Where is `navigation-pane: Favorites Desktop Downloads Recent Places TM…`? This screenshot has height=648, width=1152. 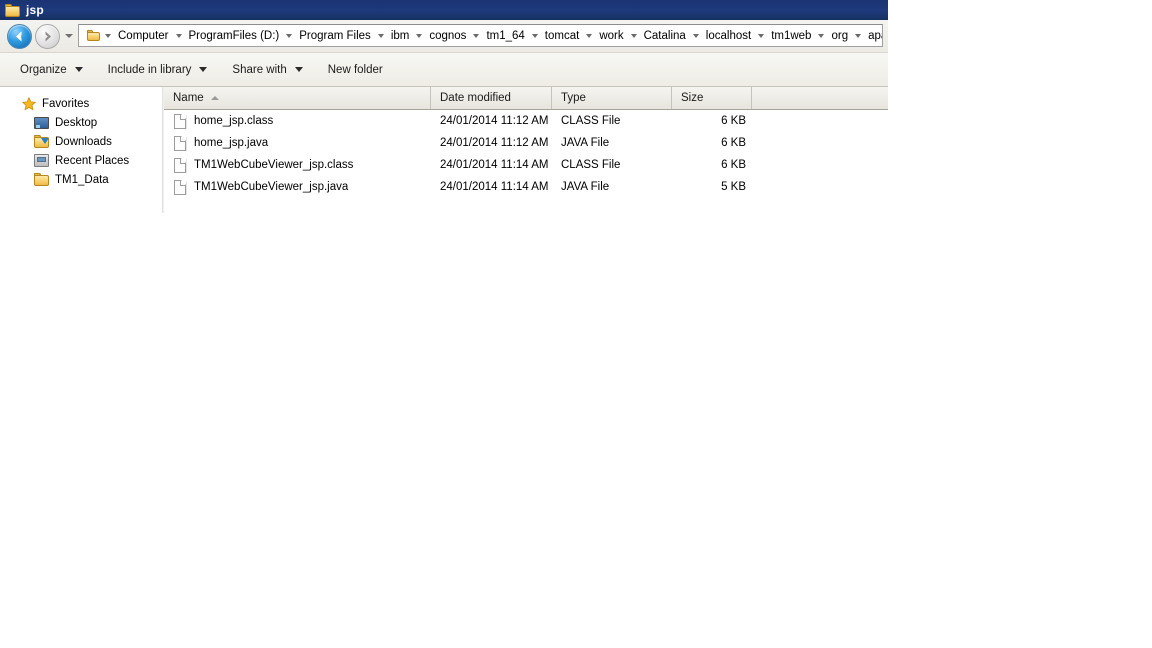 navigation-pane: Favorites Desktop Downloads Recent Places TM… is located at coordinates (81, 150).